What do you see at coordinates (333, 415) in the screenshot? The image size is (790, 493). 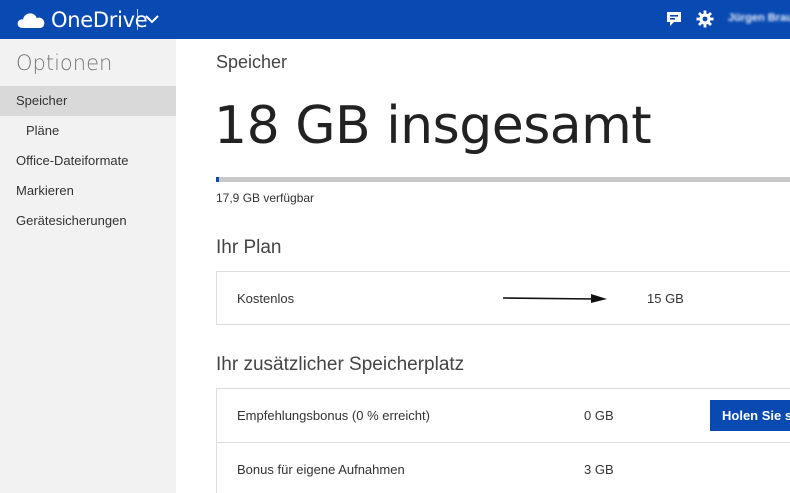 I see `referral-bonus-label: Empfehlungsbonus (0 % erreicht)` at bounding box center [333, 415].